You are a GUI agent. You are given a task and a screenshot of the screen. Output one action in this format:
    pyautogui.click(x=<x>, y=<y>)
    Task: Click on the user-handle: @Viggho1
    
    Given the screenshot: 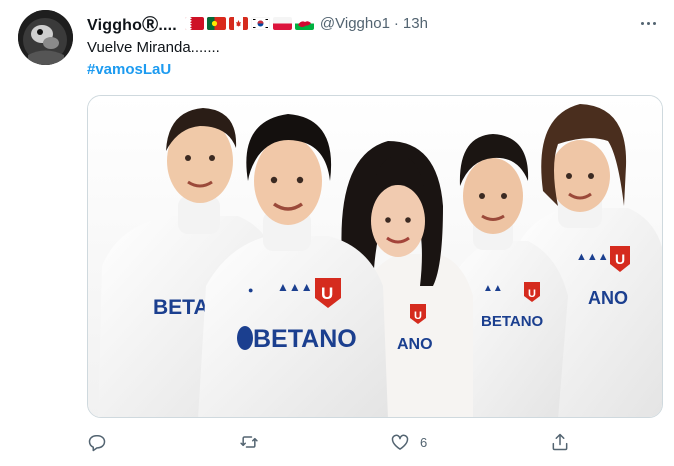 What is the action you would take?
    pyautogui.click(x=355, y=23)
    